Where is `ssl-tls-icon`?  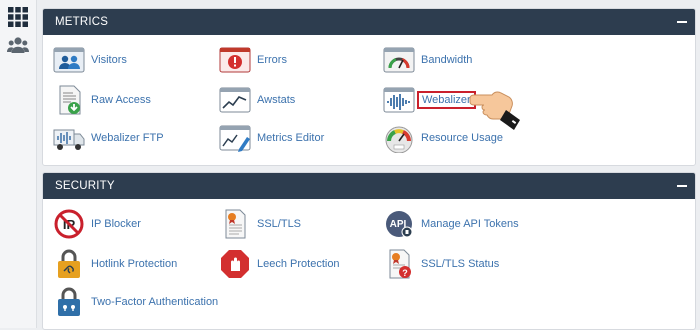 ssl-tls-icon is located at coordinates (235, 224).